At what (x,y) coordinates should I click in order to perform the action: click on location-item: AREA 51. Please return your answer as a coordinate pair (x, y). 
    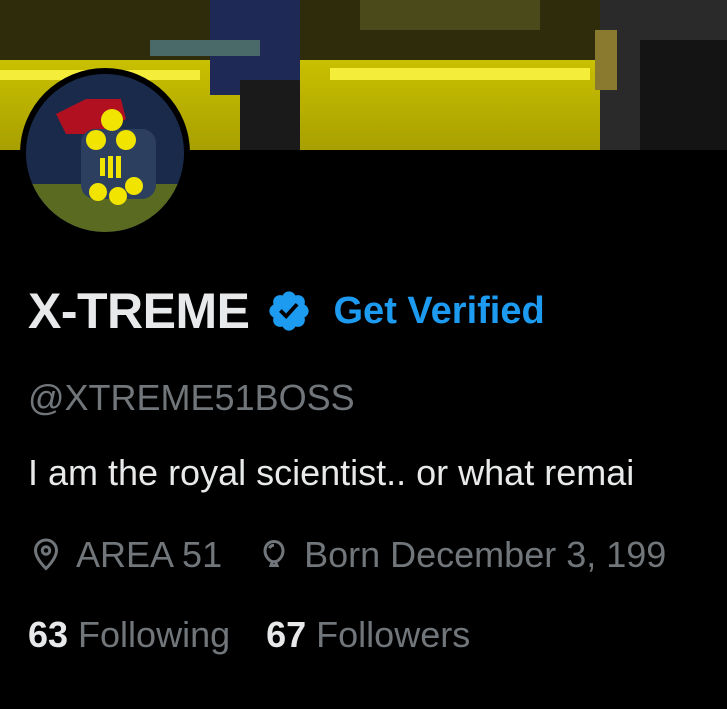
    Looking at the image, I should click on (125, 555).